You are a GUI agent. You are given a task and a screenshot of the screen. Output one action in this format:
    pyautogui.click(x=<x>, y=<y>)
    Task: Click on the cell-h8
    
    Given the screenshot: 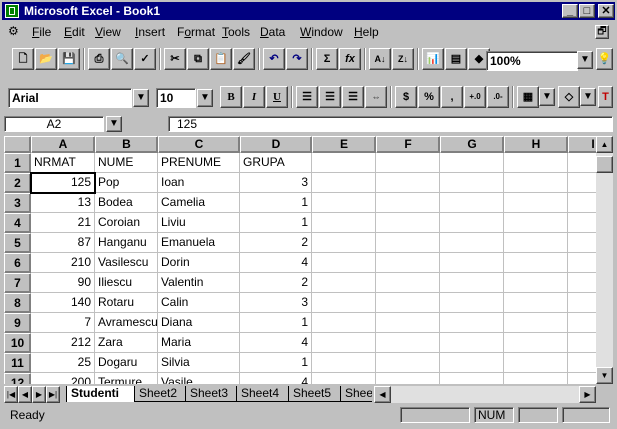 What is the action you would take?
    pyautogui.click(x=536, y=303)
    